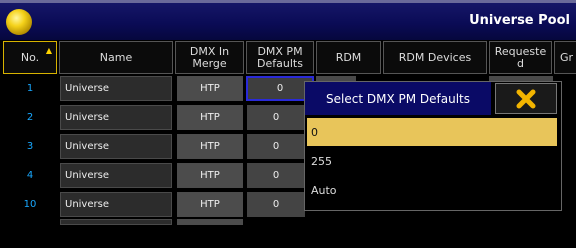 The image size is (576, 248). What do you see at coordinates (565, 57) in the screenshot?
I see `column-header-group: Gr` at bounding box center [565, 57].